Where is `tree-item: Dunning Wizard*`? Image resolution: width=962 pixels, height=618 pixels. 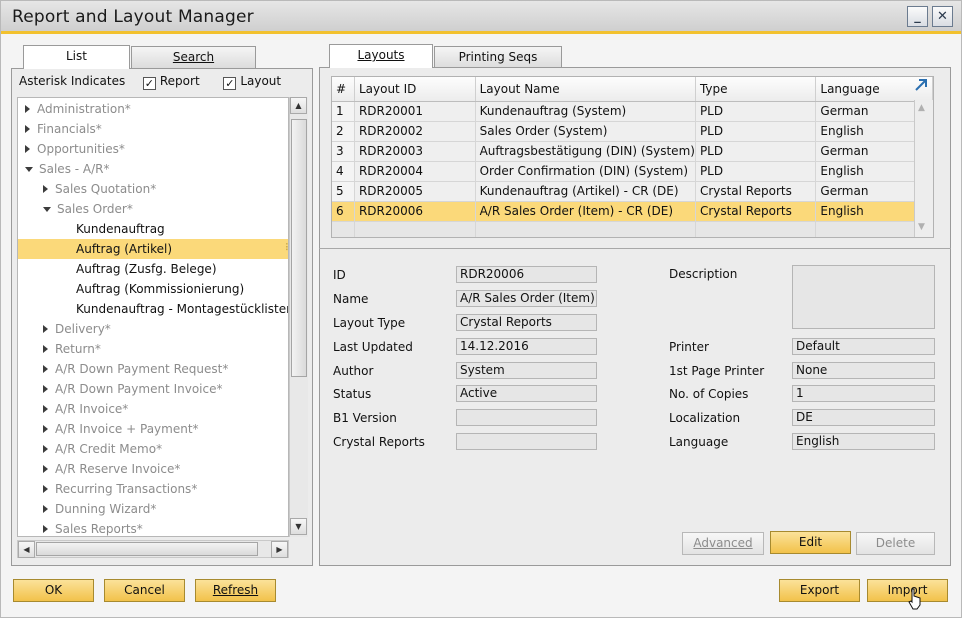 tree-item: Dunning Wizard* is located at coordinates (153, 509).